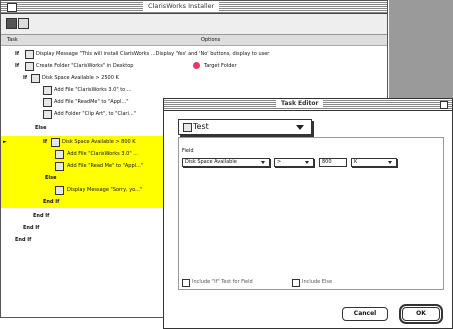  I want to click on installer-title: ClarisWorks Installer, so click(181, 6).